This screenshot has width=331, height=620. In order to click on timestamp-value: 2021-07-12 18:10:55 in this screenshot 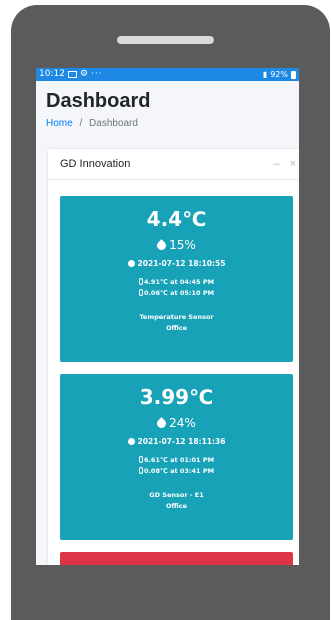, I will do `click(181, 263)`.